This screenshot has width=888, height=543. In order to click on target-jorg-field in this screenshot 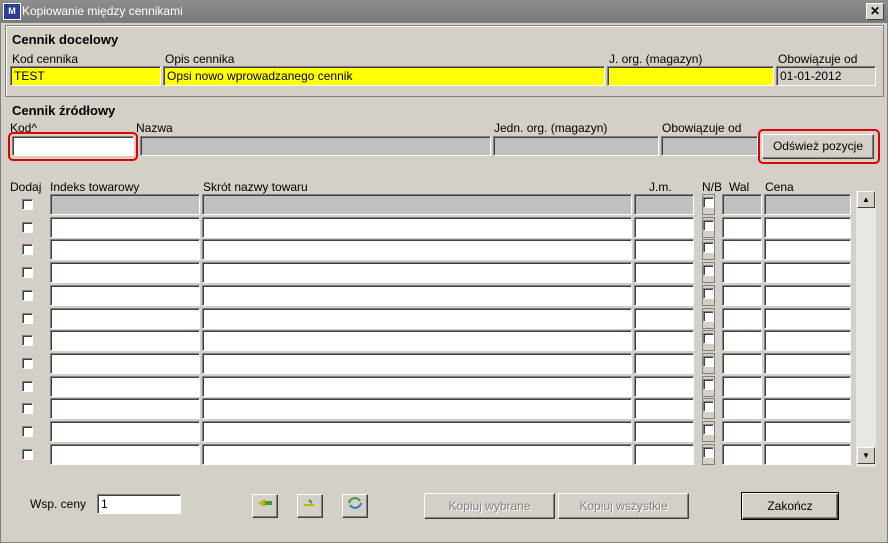, I will do `click(690, 76)`.